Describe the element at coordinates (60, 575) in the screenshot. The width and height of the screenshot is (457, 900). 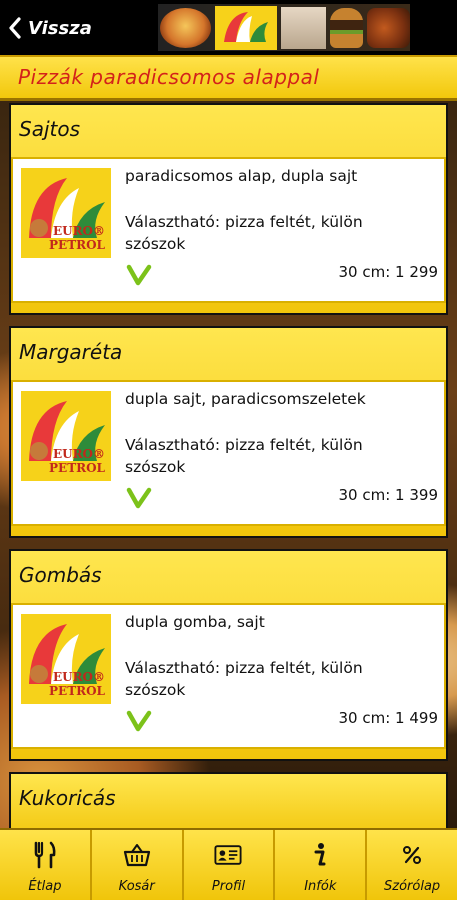
I see `item-name: Gombás` at that location.